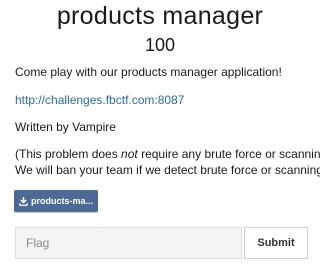 The image size is (320, 278). I want to click on flag-input, so click(128, 243).